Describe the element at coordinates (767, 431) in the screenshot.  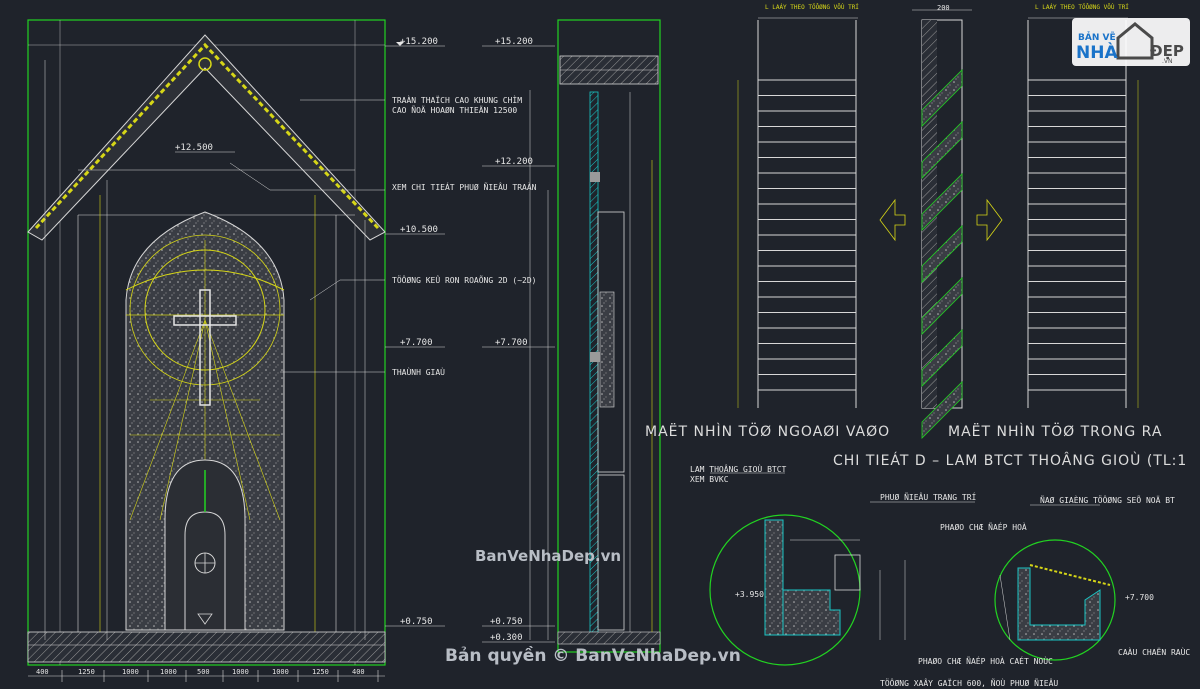
I see `view-title-outside: MAËT NHÌN TÖØ NGOAØI VAØO` at that location.